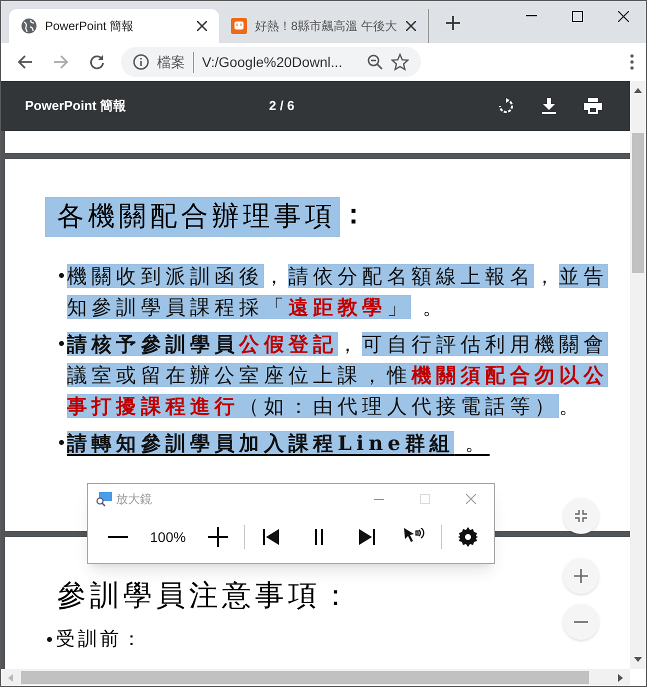 The image size is (647, 687). Describe the element at coordinates (375, 62) in the screenshot. I see `zoom-out-icon` at that location.